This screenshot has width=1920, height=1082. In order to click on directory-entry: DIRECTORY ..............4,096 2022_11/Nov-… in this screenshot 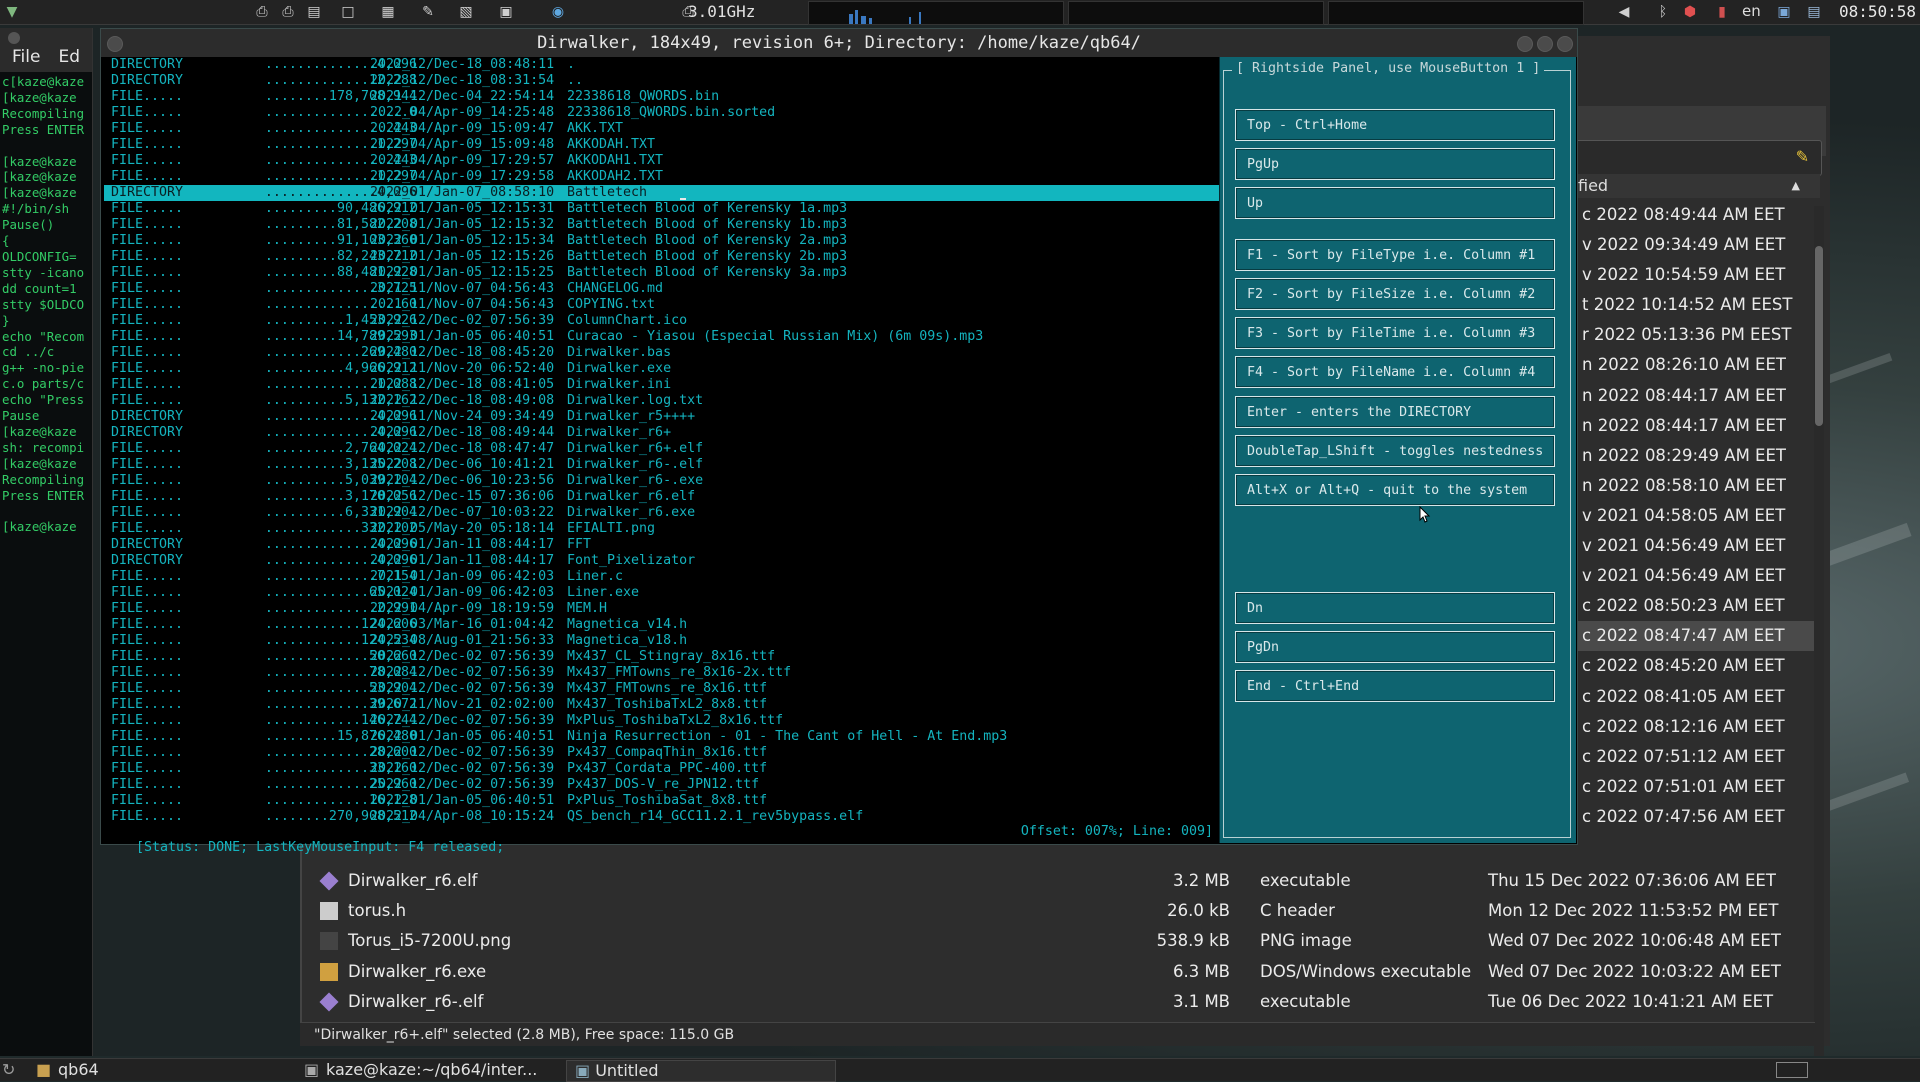, I will do `click(661, 417)`.